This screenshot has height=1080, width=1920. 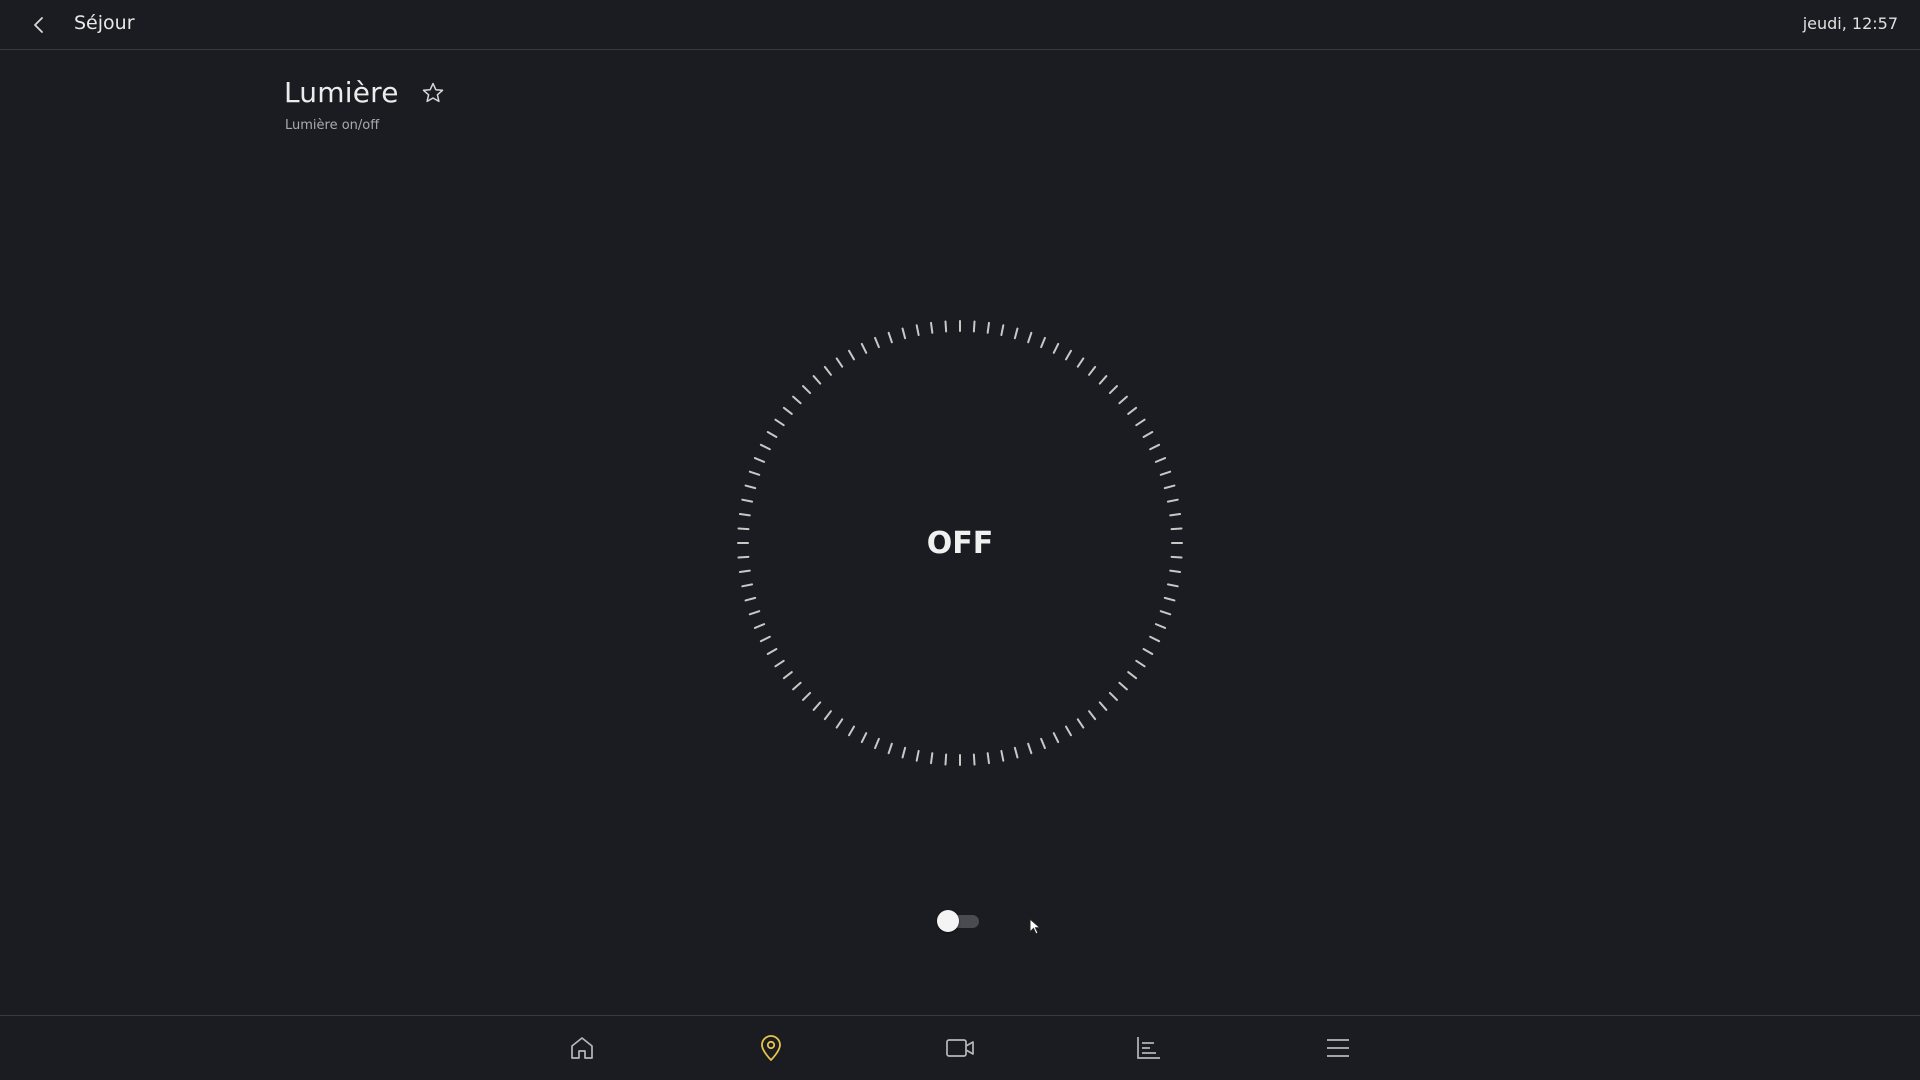 What do you see at coordinates (1035, 926) in the screenshot?
I see `mouse-cursor-icon` at bounding box center [1035, 926].